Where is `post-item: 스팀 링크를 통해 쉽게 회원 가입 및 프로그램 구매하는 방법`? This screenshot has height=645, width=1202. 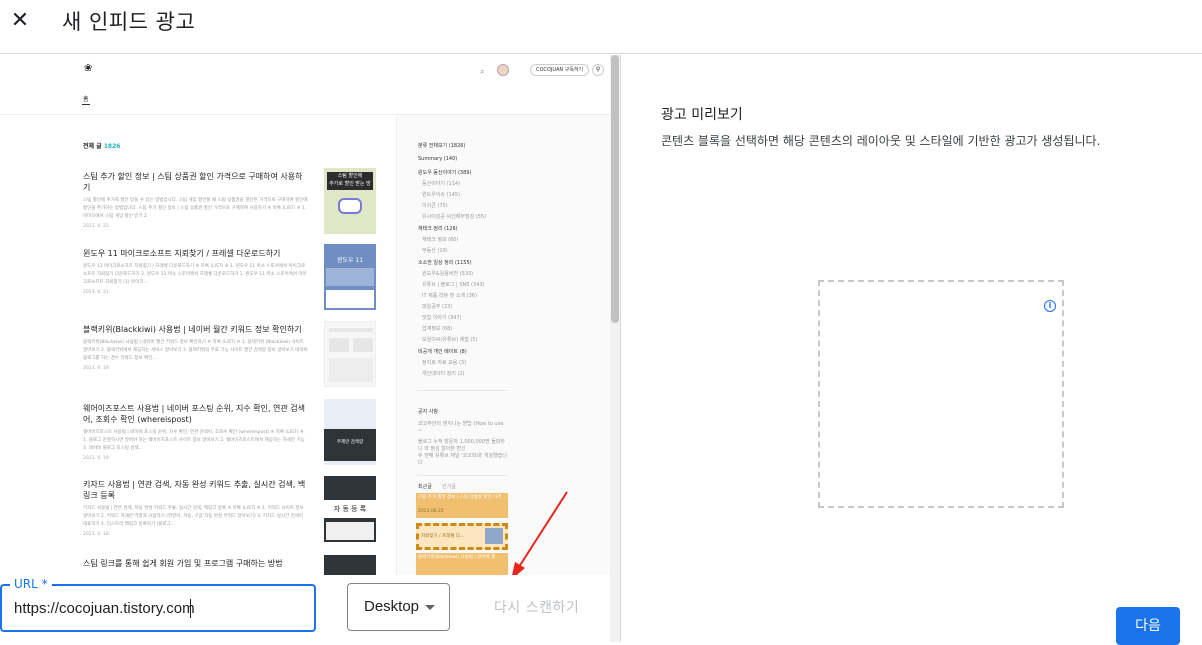
post-item: 스팀 링크를 통해 쉽게 회원 가입 및 프로그램 구매하는 방법 is located at coordinates (195, 563).